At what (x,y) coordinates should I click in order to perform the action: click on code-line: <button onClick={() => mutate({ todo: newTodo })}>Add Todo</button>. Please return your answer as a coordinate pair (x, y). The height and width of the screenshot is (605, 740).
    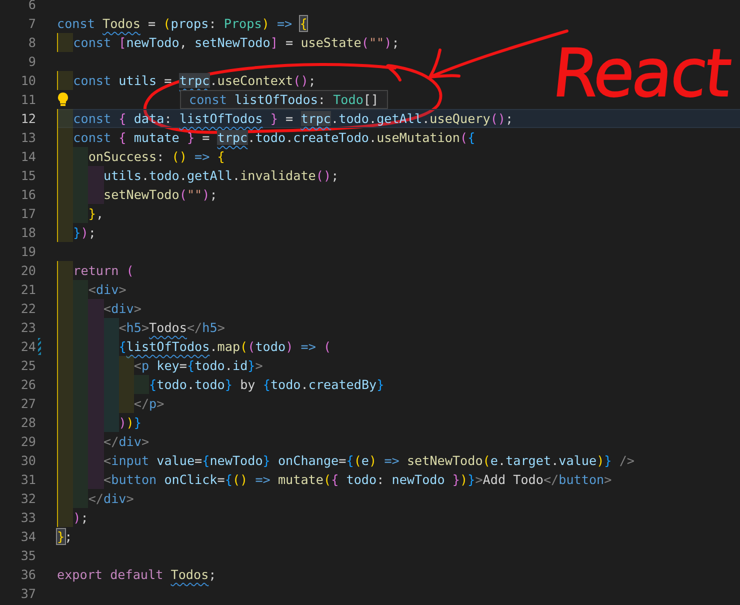
    Looking at the image, I should click on (334, 479).